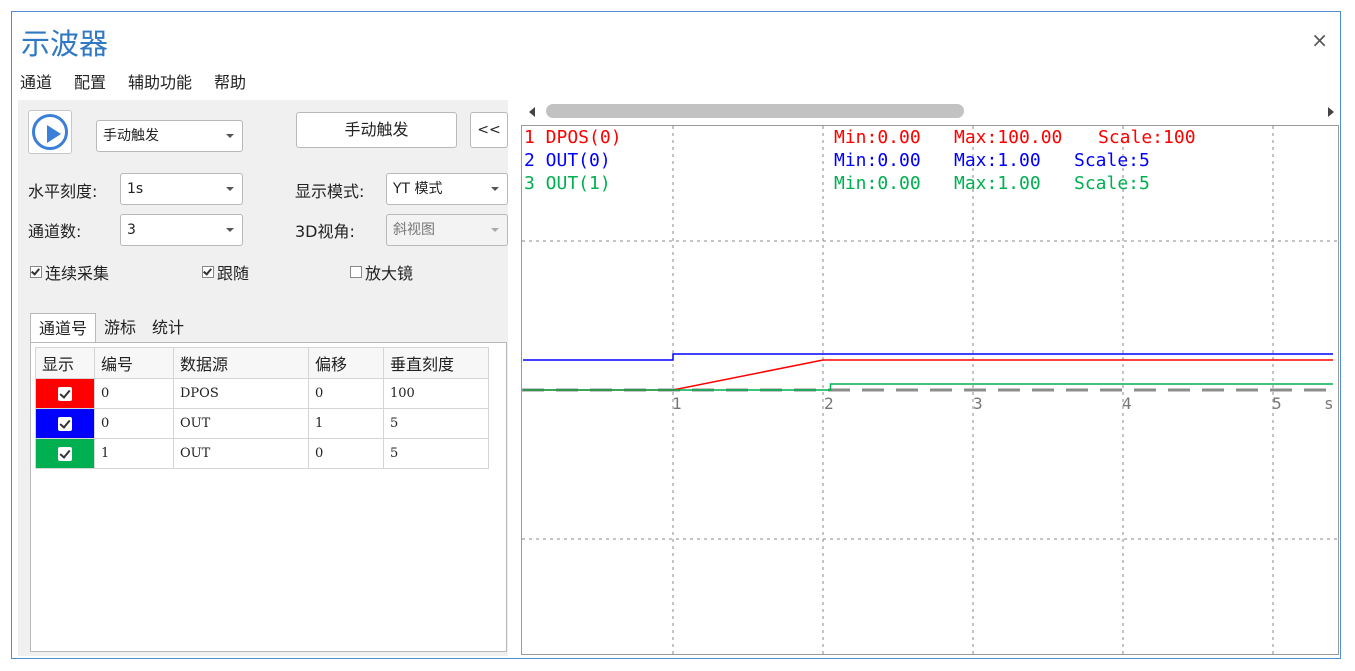 The width and height of the screenshot is (1355, 671). Describe the element at coordinates (829, 403) in the screenshot. I see `x-tick-label: 2` at that location.